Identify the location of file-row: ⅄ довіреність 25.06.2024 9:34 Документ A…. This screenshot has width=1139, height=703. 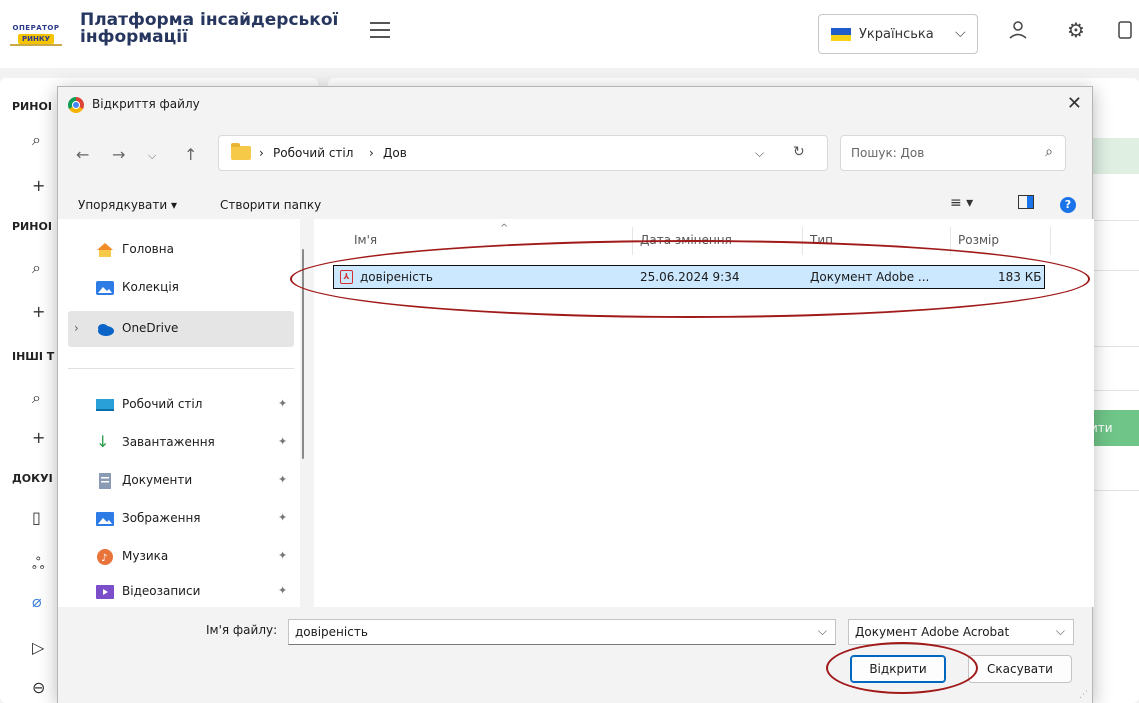
(689, 277).